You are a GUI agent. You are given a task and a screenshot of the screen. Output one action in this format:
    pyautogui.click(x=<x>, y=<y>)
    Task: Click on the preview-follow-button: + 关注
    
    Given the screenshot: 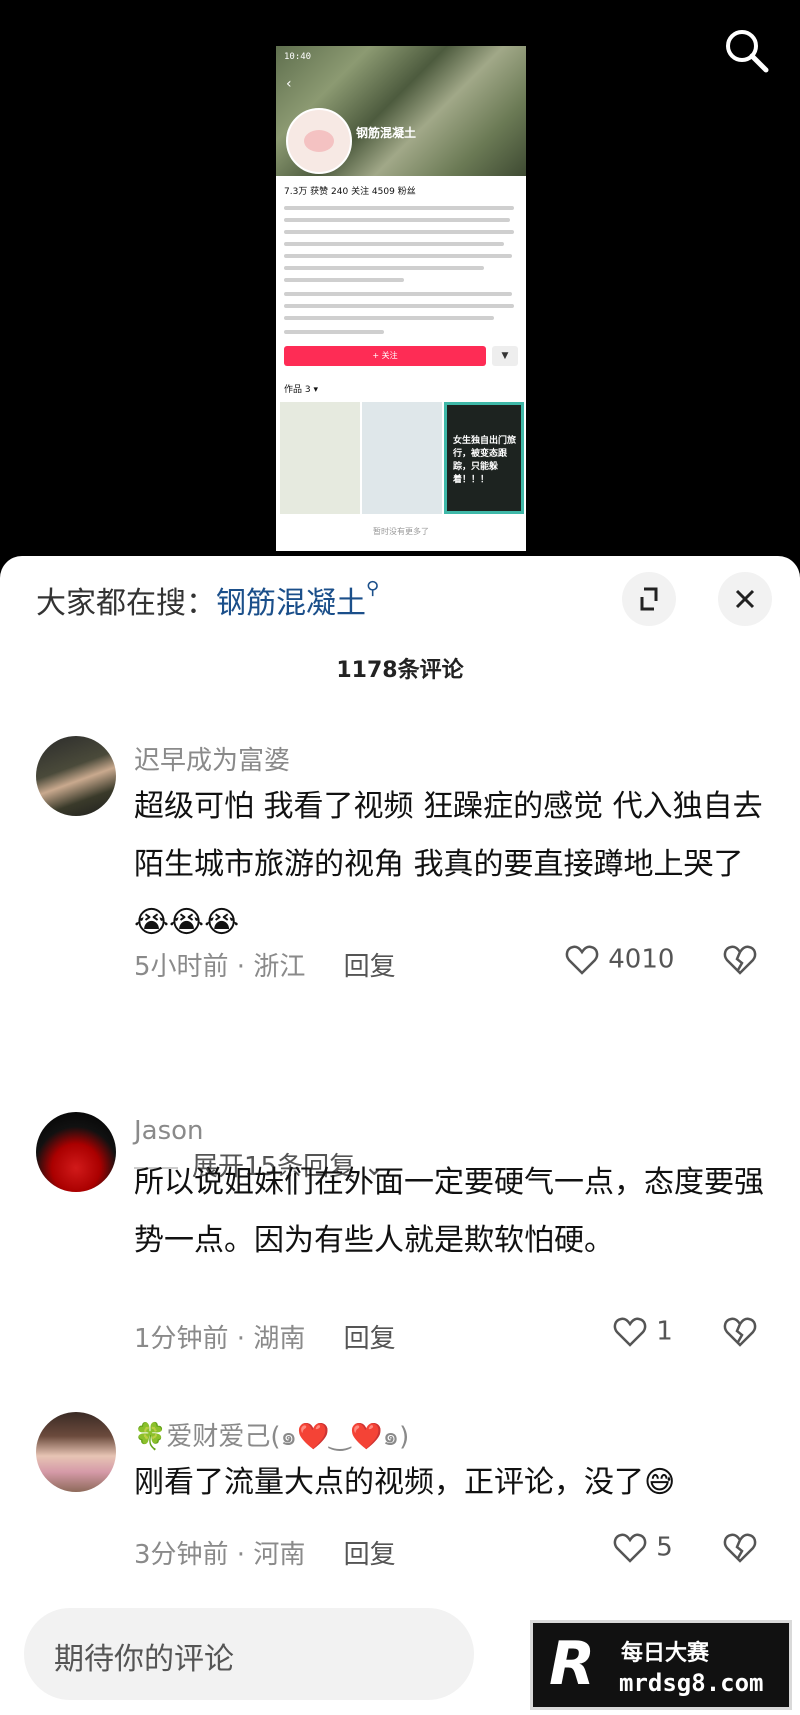 What is the action you would take?
    pyautogui.click(x=385, y=356)
    